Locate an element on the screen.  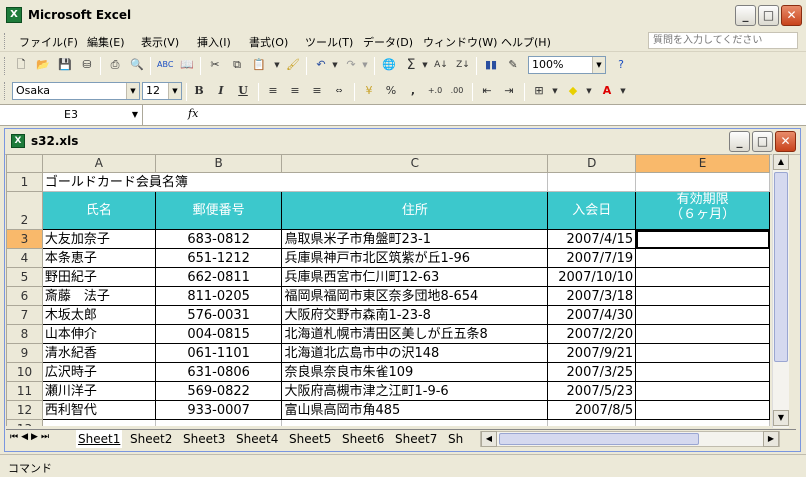
workbook-icon: X is located at coordinates (18, 141).